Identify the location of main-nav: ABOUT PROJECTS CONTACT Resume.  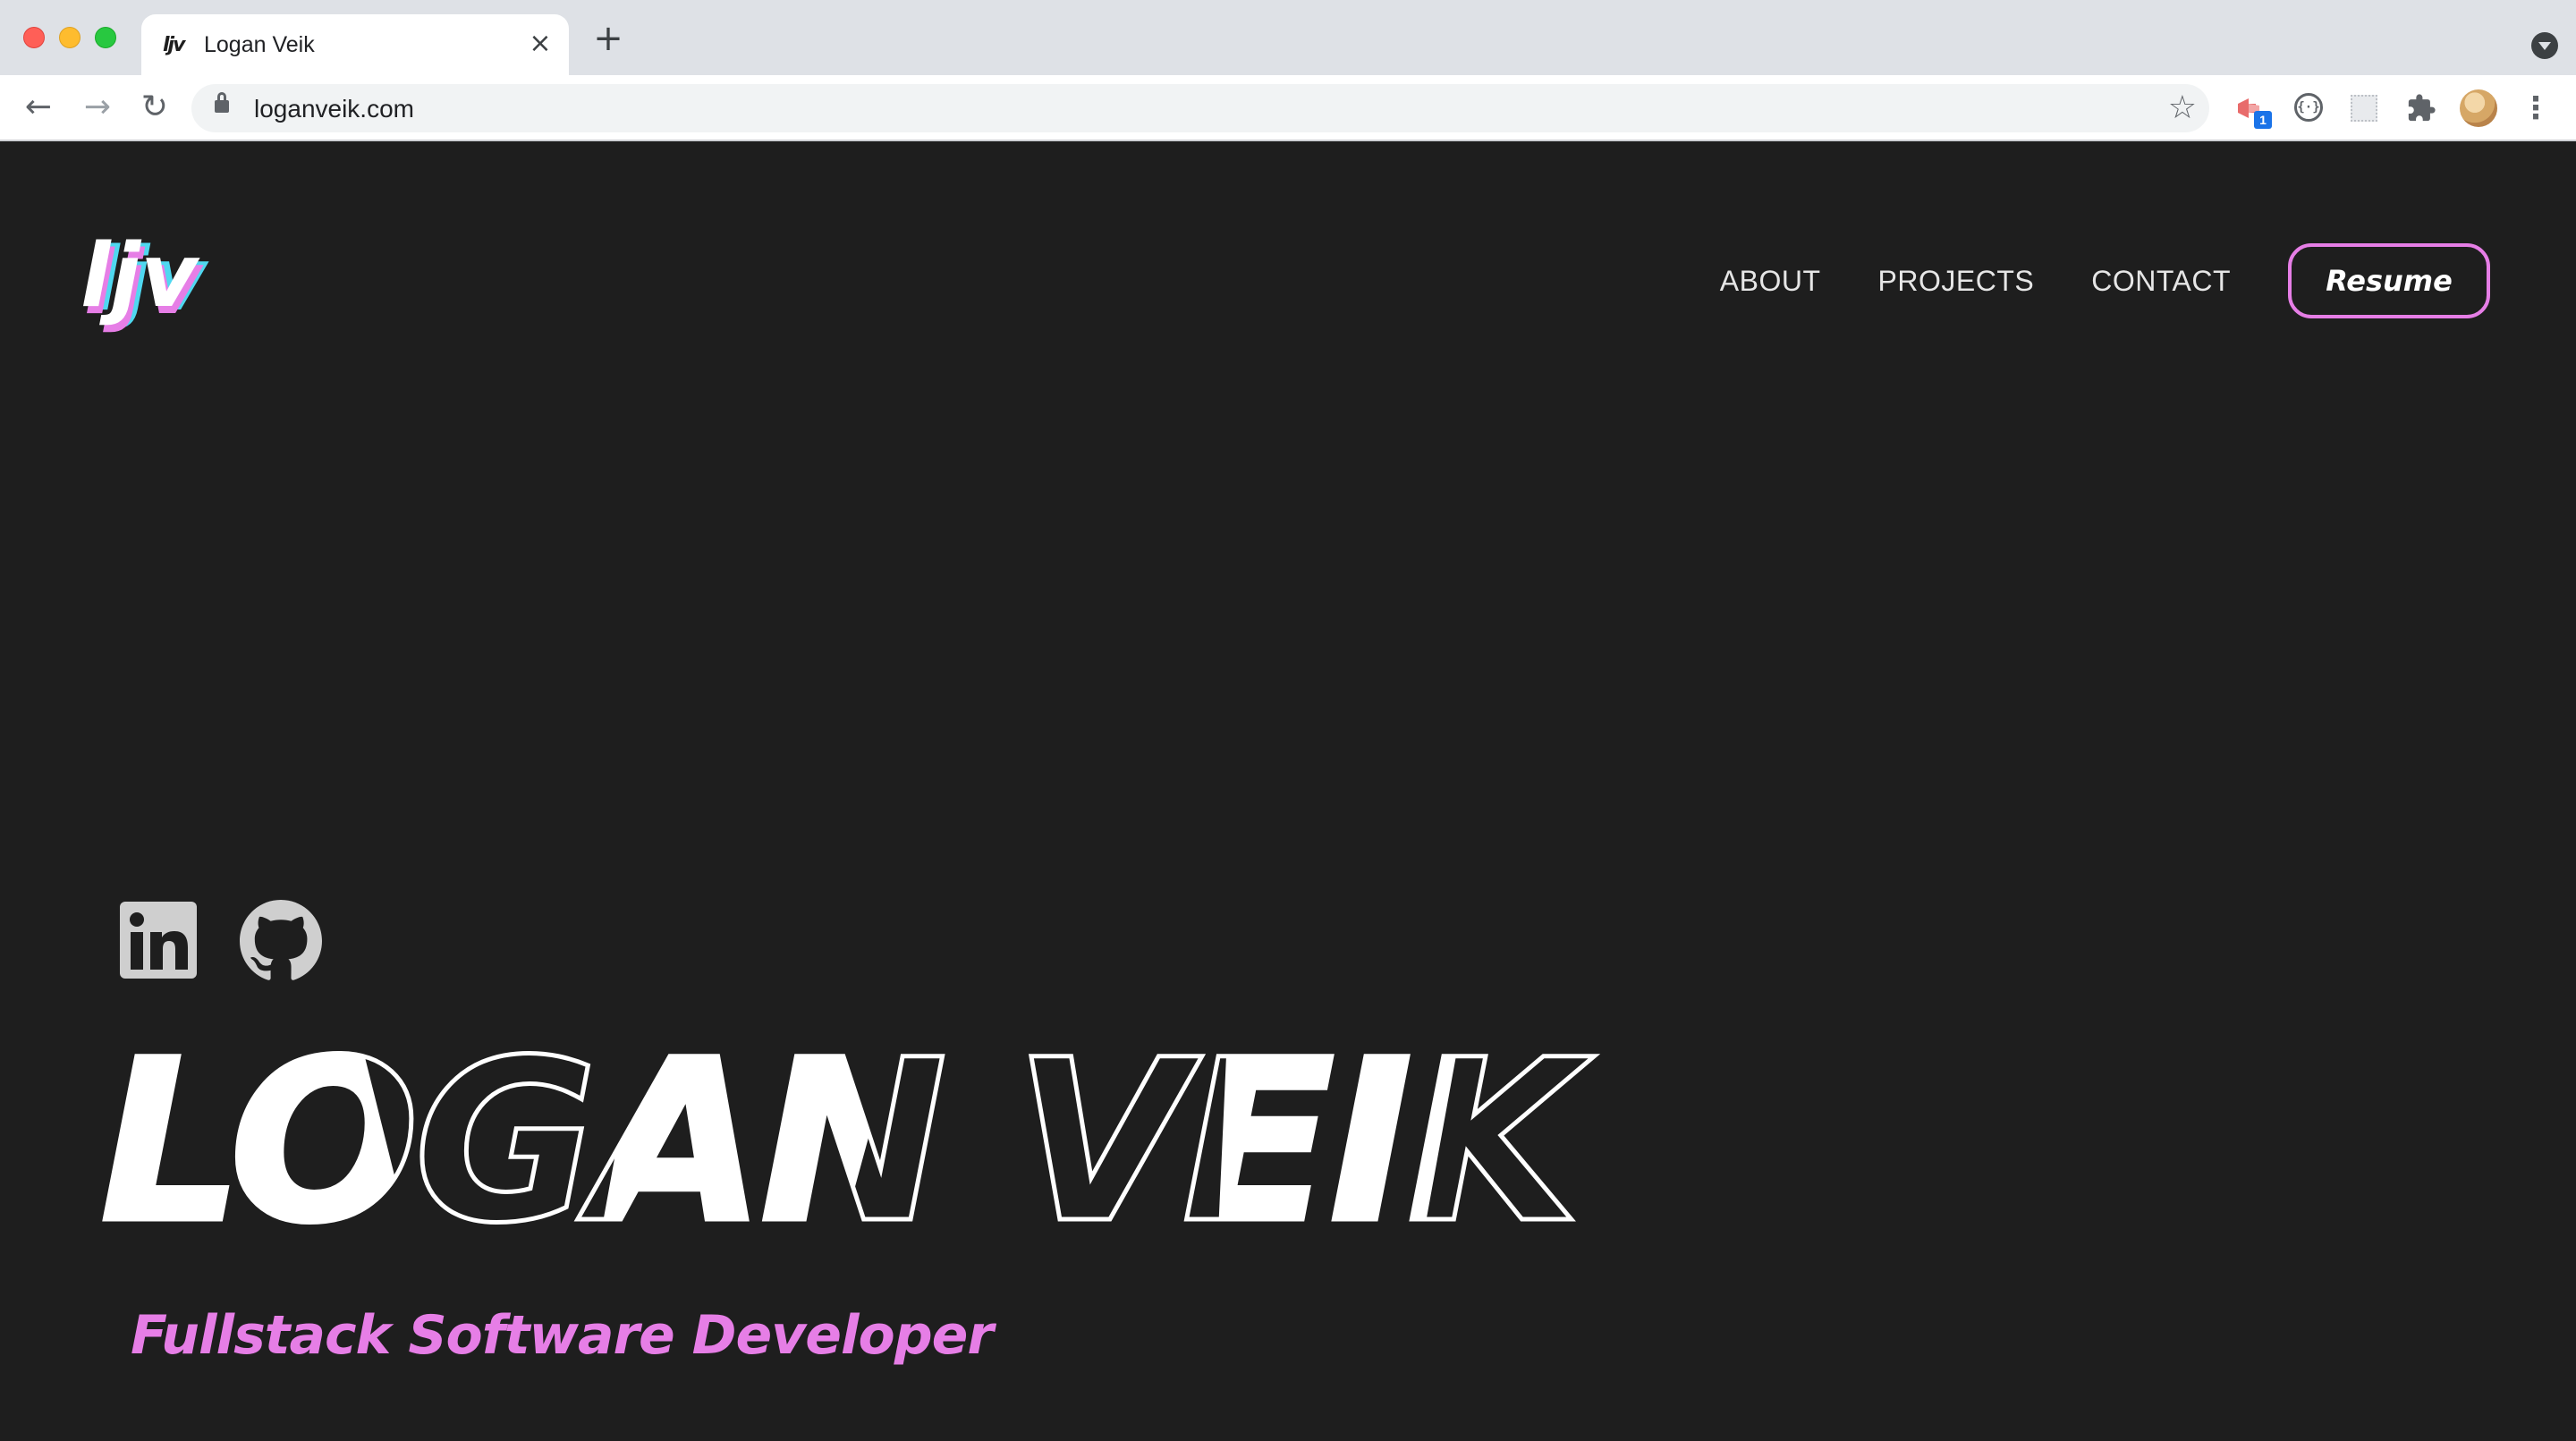
(2105, 280).